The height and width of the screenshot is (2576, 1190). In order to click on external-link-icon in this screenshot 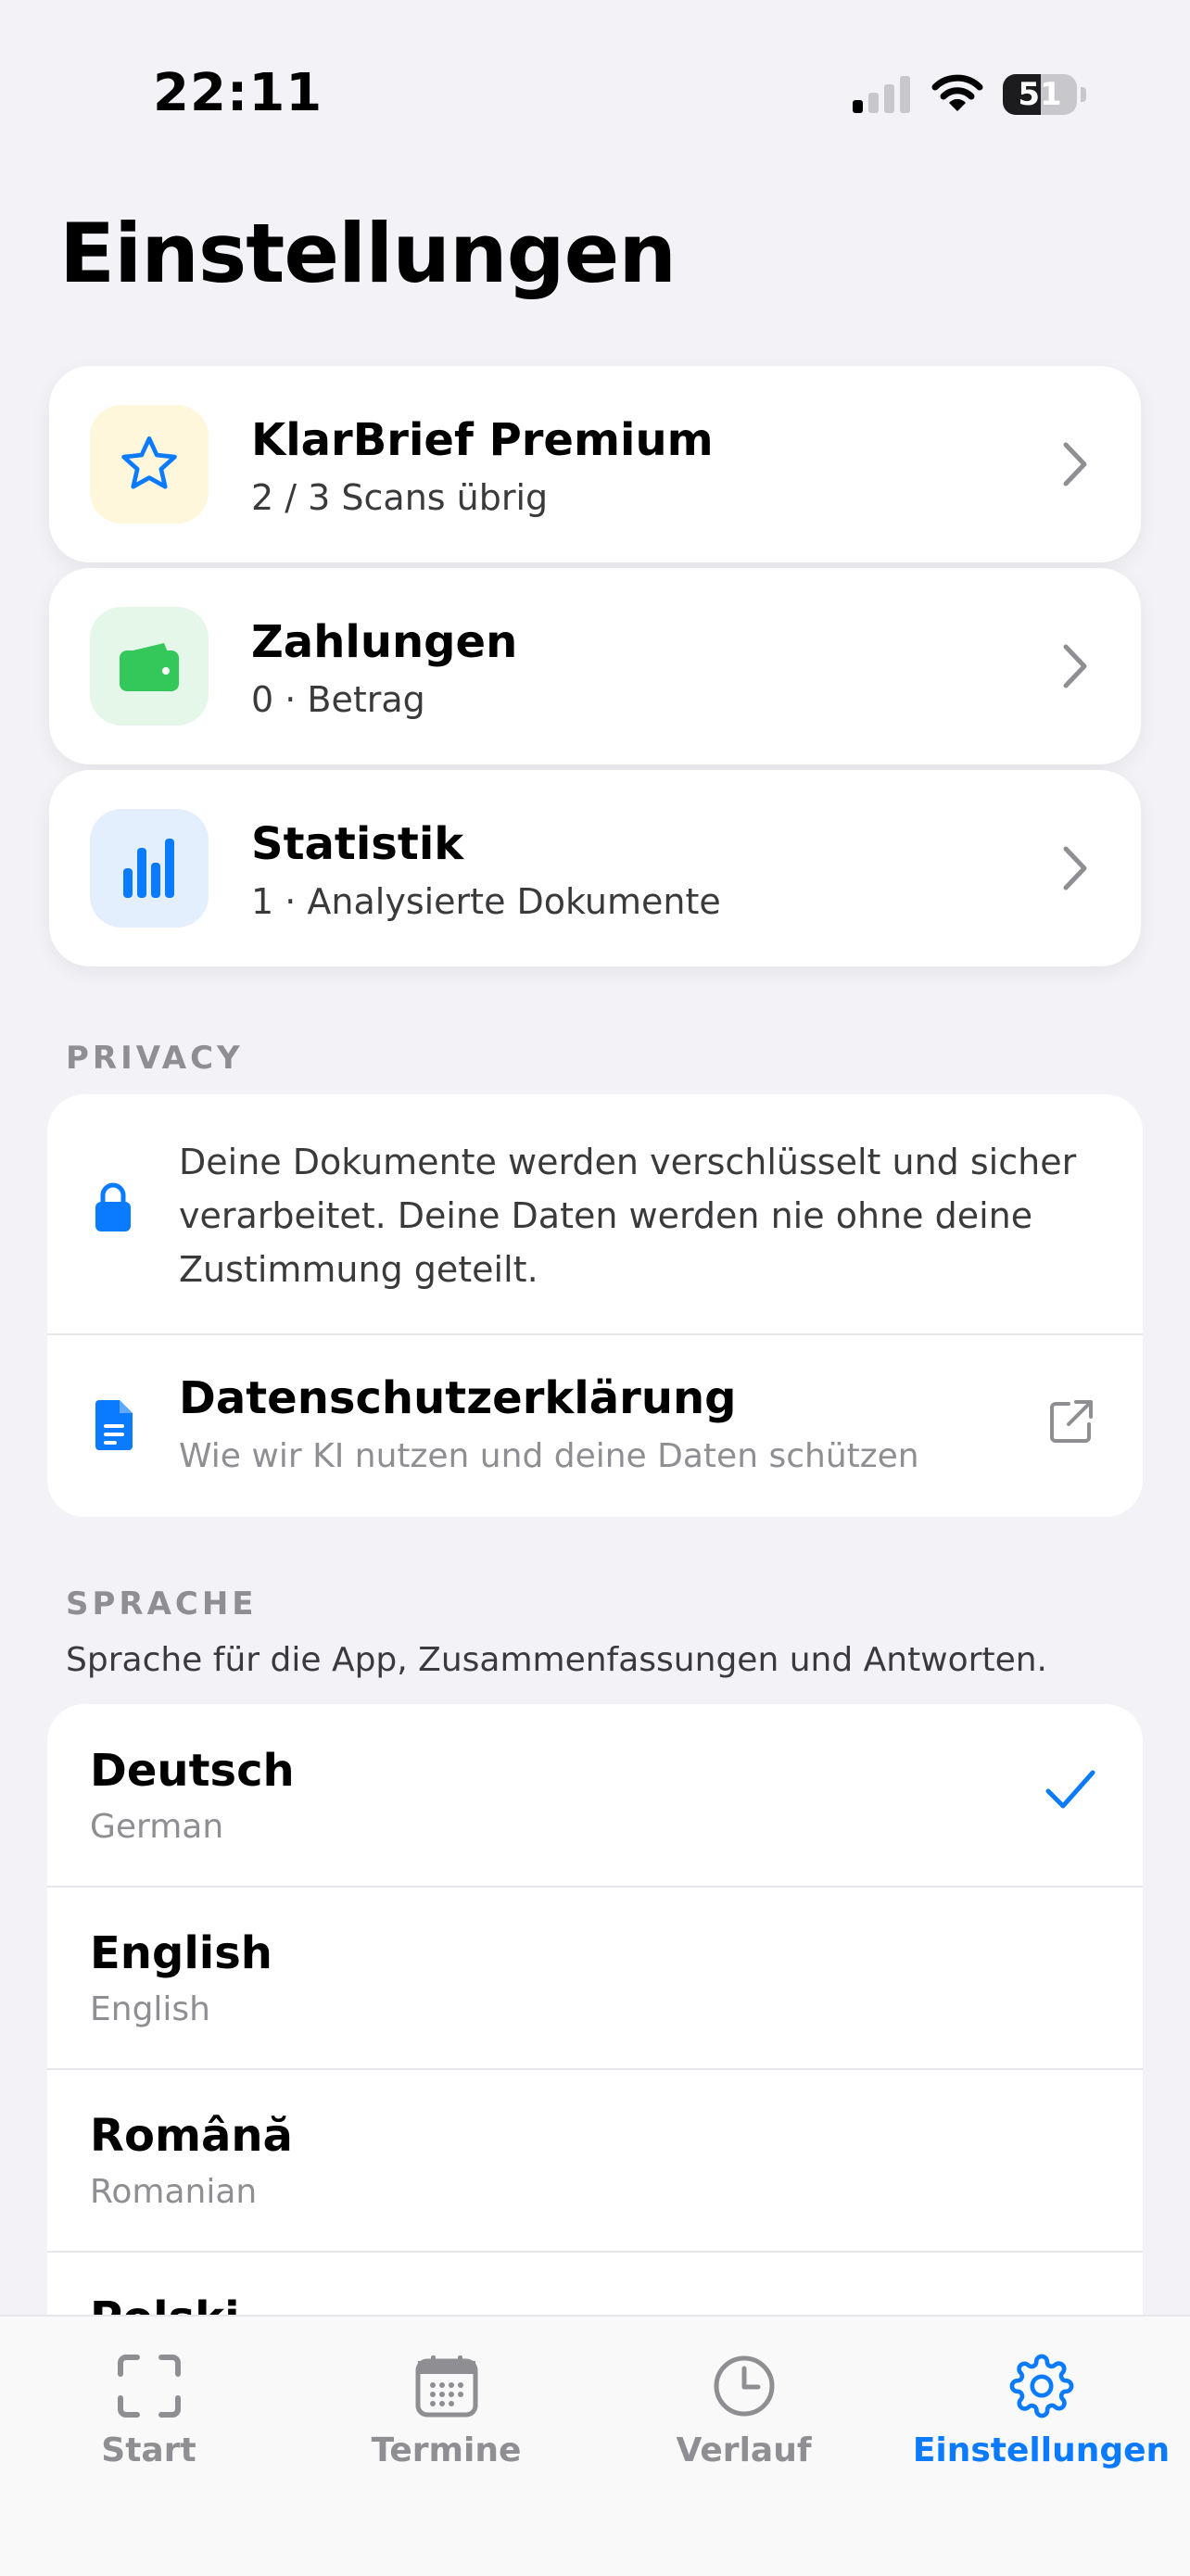, I will do `click(1071, 1421)`.